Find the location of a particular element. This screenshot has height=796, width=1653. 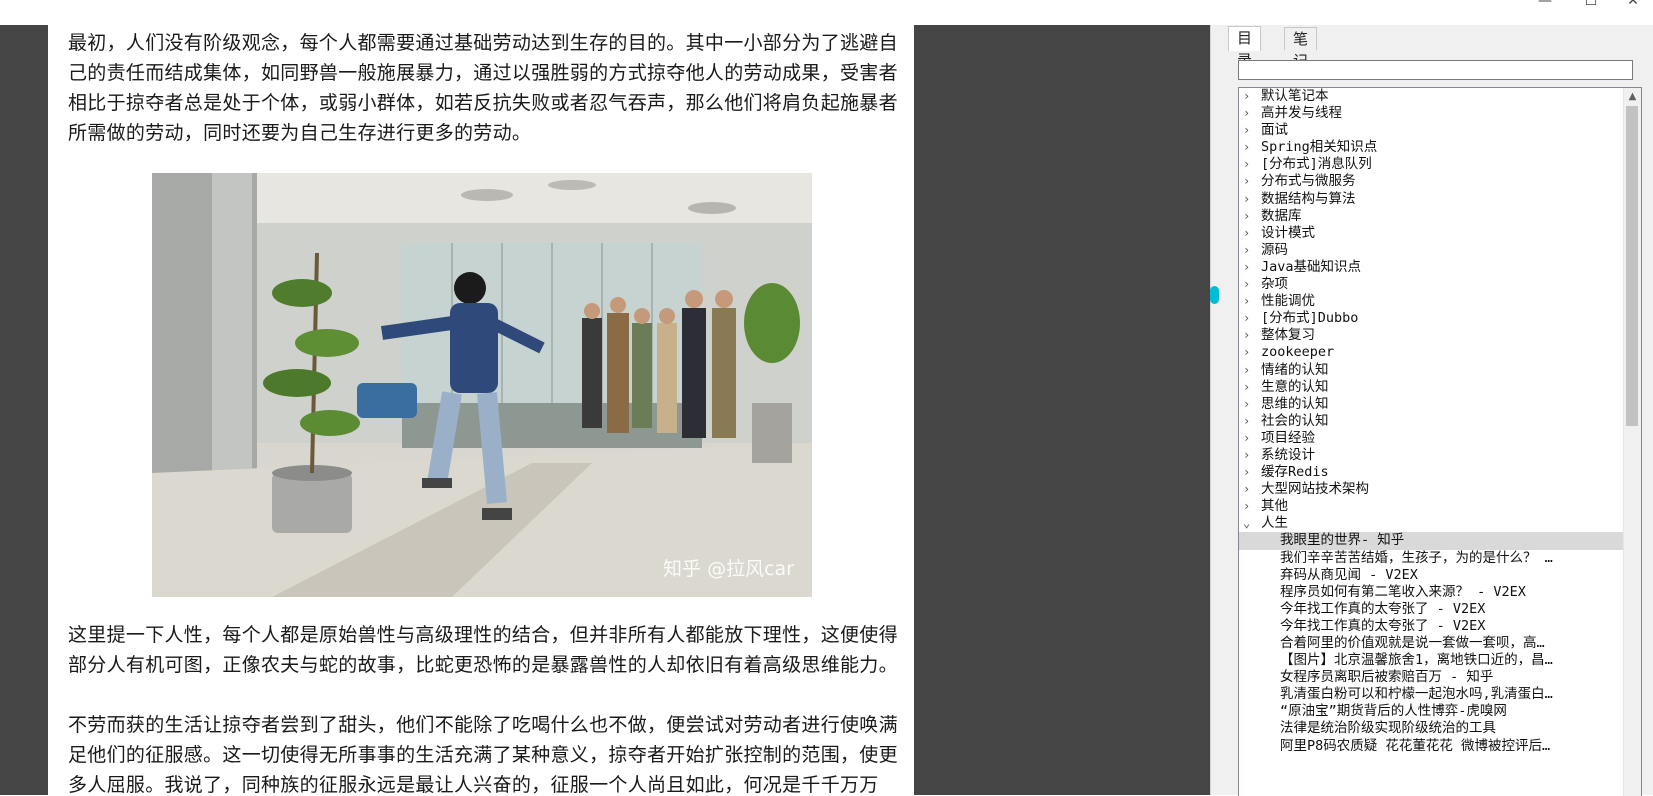

tree-folder-open: ⌄ 人生 is located at coordinates (1431, 523).